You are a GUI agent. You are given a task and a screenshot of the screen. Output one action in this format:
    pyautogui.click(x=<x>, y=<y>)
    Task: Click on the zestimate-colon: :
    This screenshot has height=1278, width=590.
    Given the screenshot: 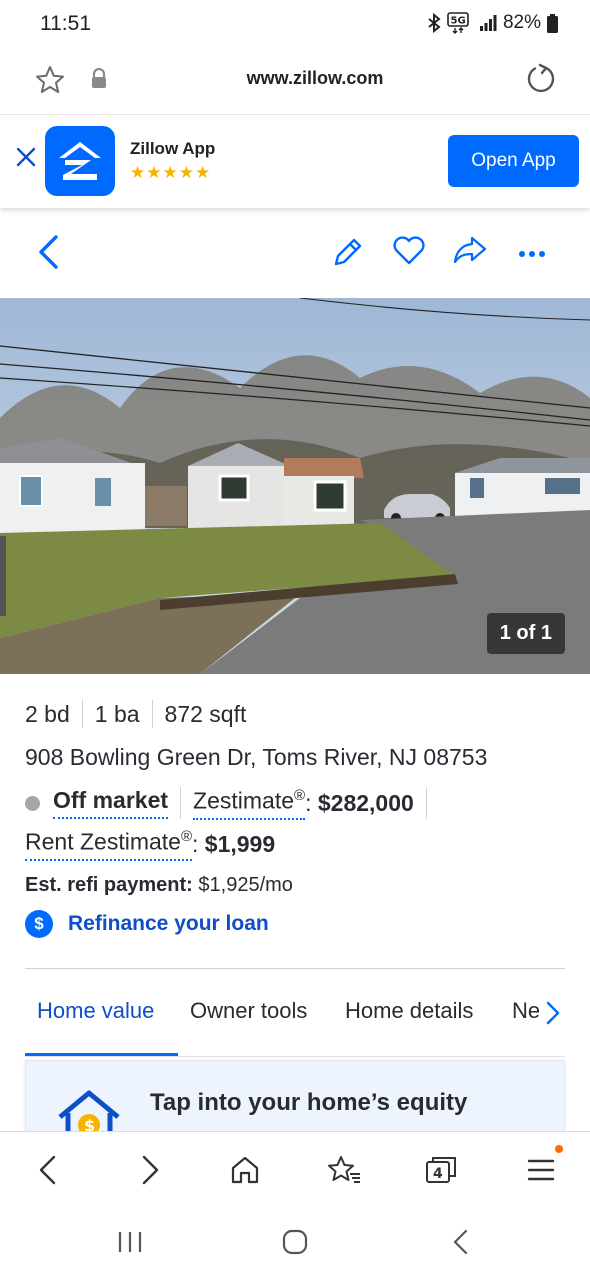 What is the action you would take?
    pyautogui.click(x=311, y=802)
    